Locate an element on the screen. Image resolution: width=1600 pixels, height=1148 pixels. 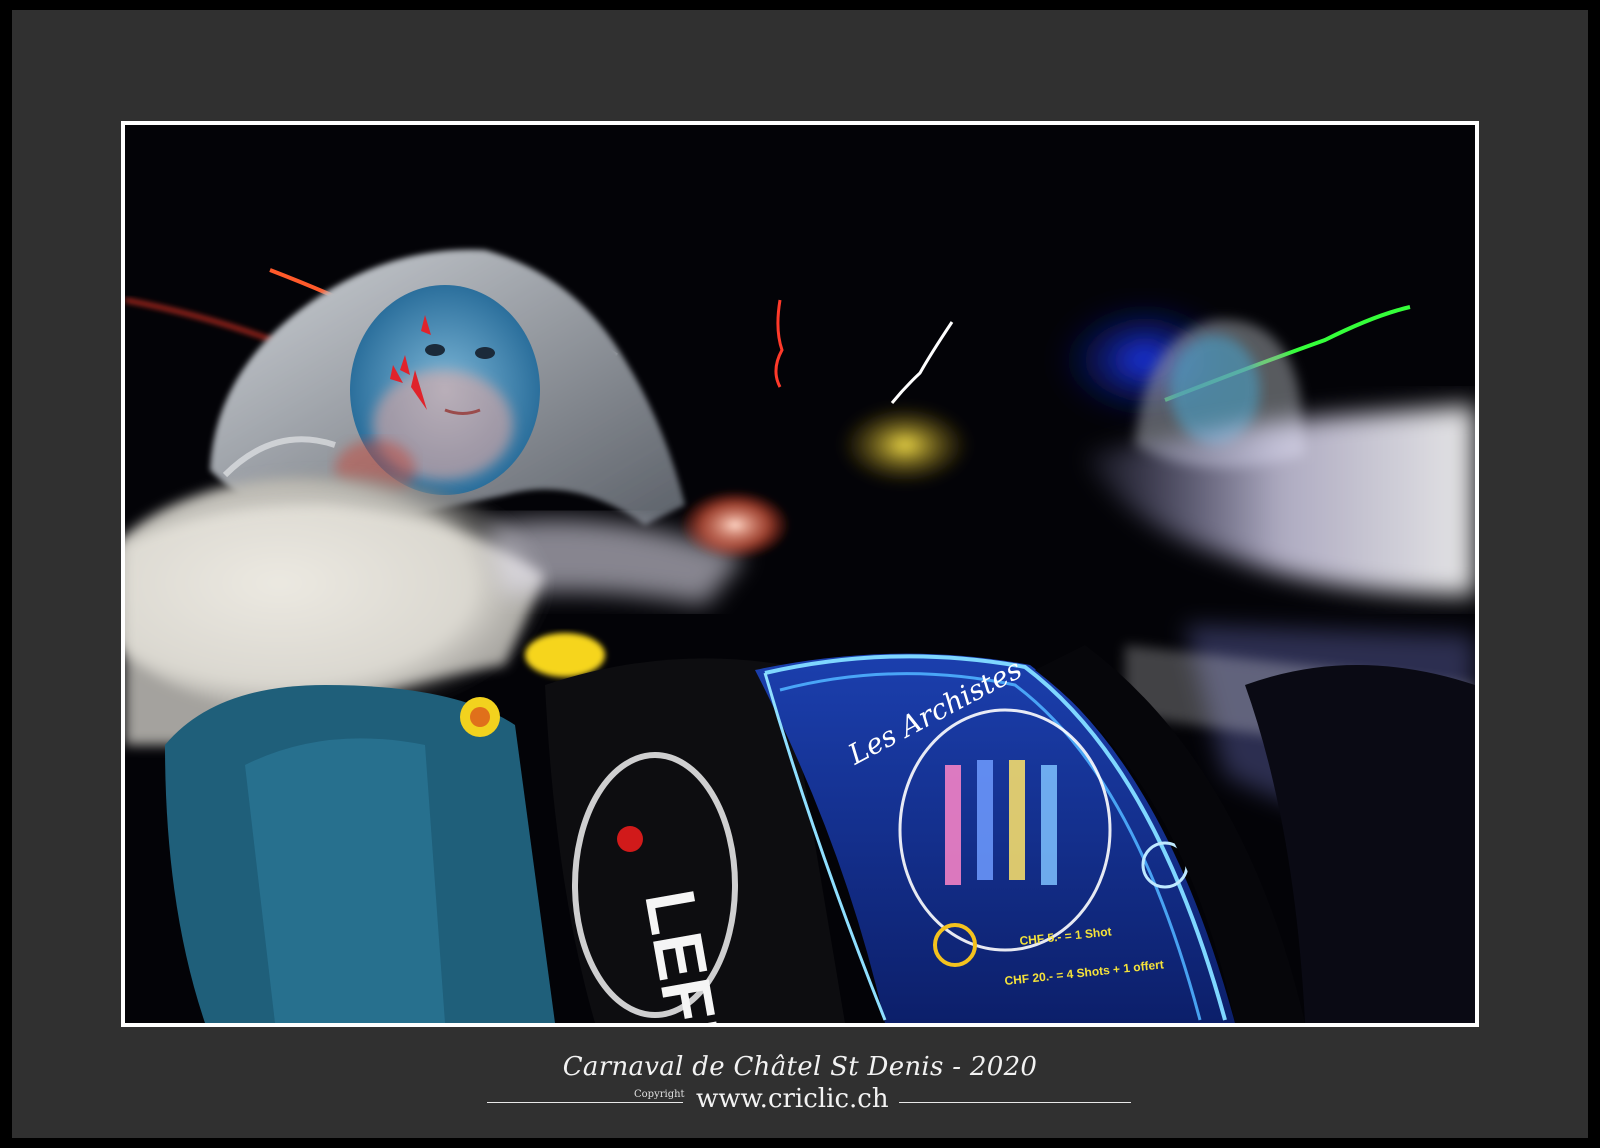
photo-caption: Carnaval de Châtel St Denis - 2020 is located at coordinates (800, 1067).